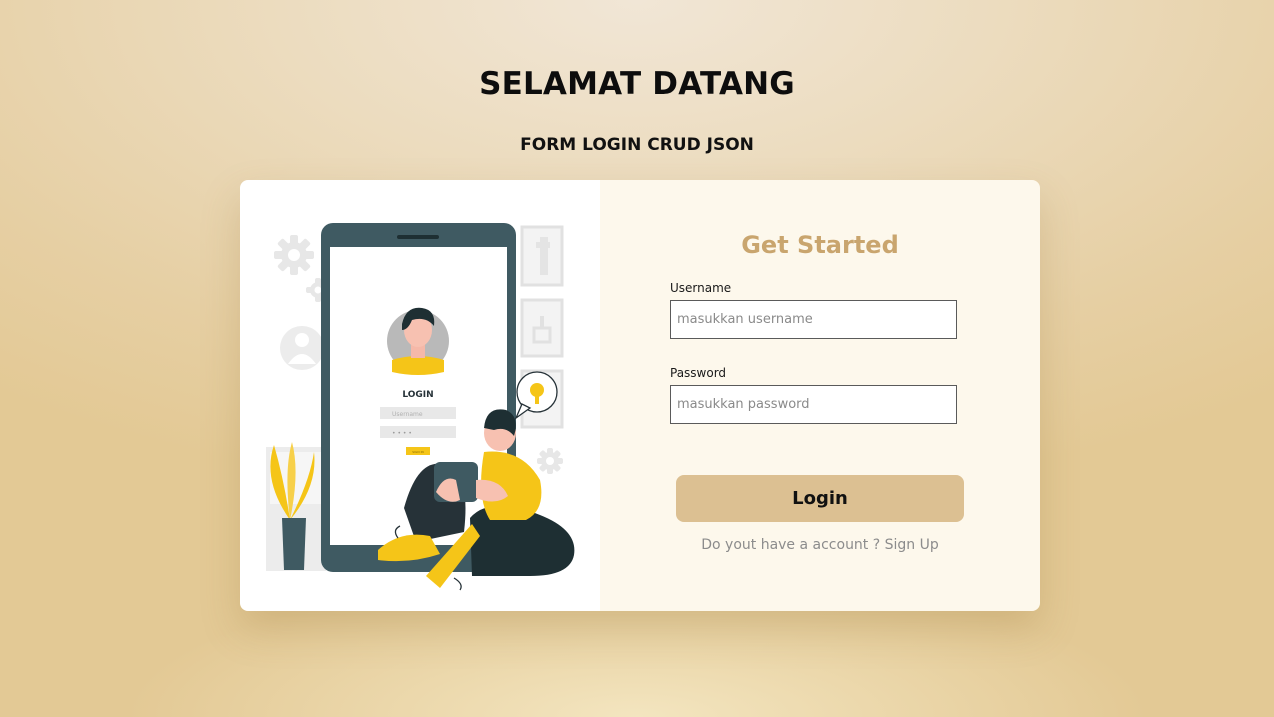 The height and width of the screenshot is (717, 1274). I want to click on login-button: Login, so click(820, 498).